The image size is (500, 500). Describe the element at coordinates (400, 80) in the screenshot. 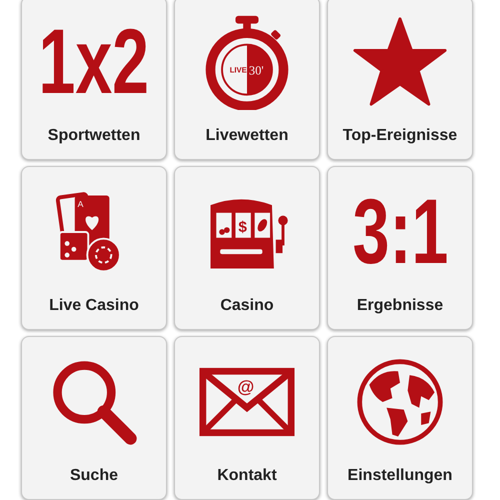

I see `menu-tile: Top-Ereignisse` at that location.